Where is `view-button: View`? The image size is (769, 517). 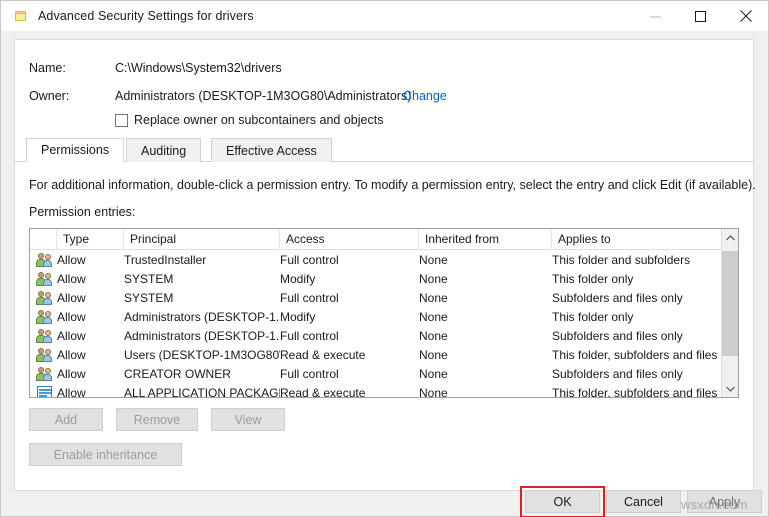 view-button: View is located at coordinates (248, 419).